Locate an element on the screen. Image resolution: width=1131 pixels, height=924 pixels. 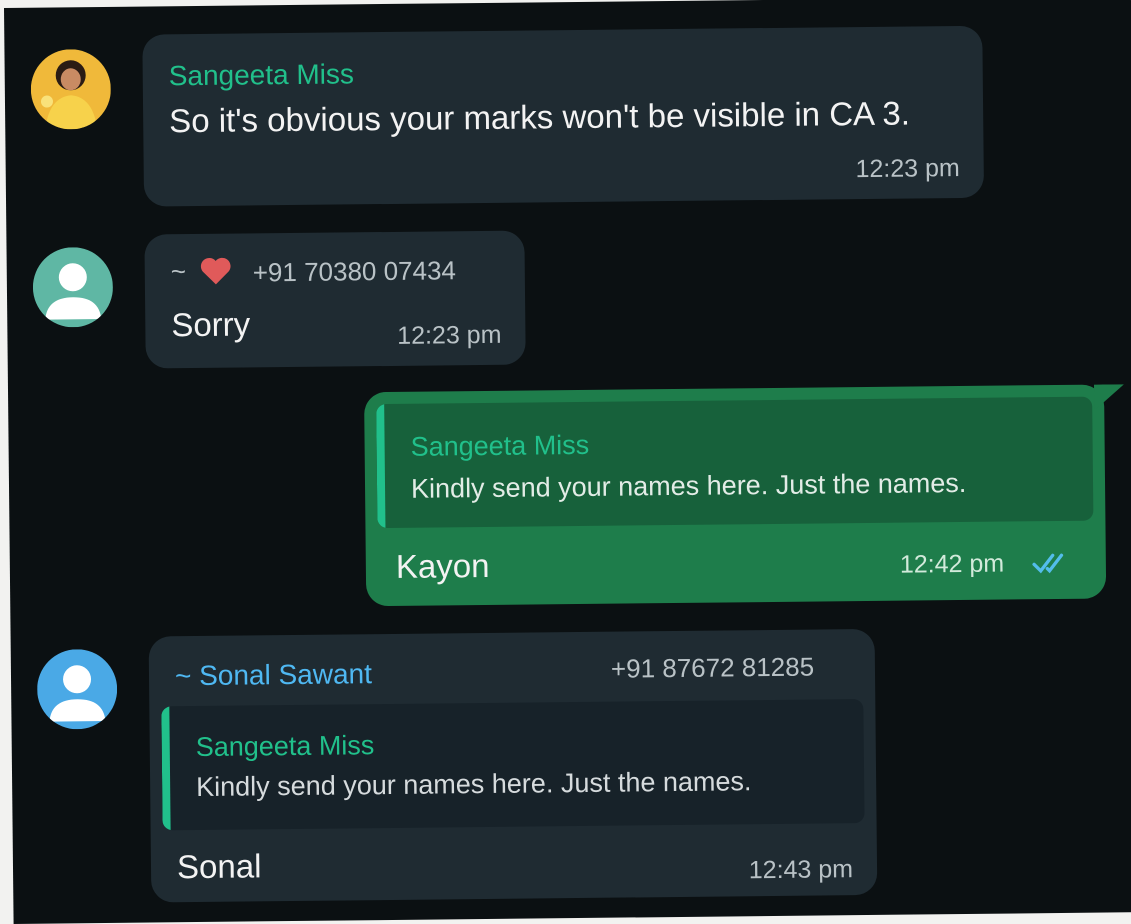
sender-prefix: ~ is located at coordinates (178, 271).